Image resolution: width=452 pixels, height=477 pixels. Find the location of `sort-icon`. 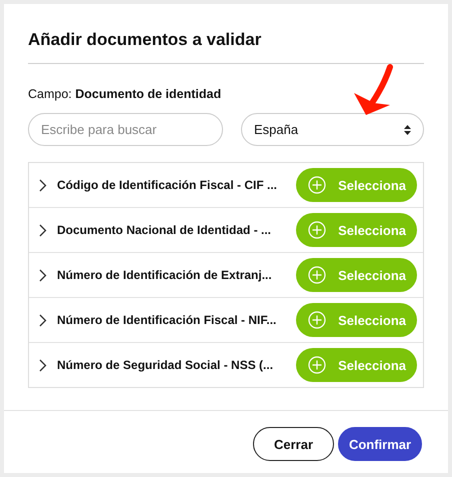

sort-icon is located at coordinates (407, 129).